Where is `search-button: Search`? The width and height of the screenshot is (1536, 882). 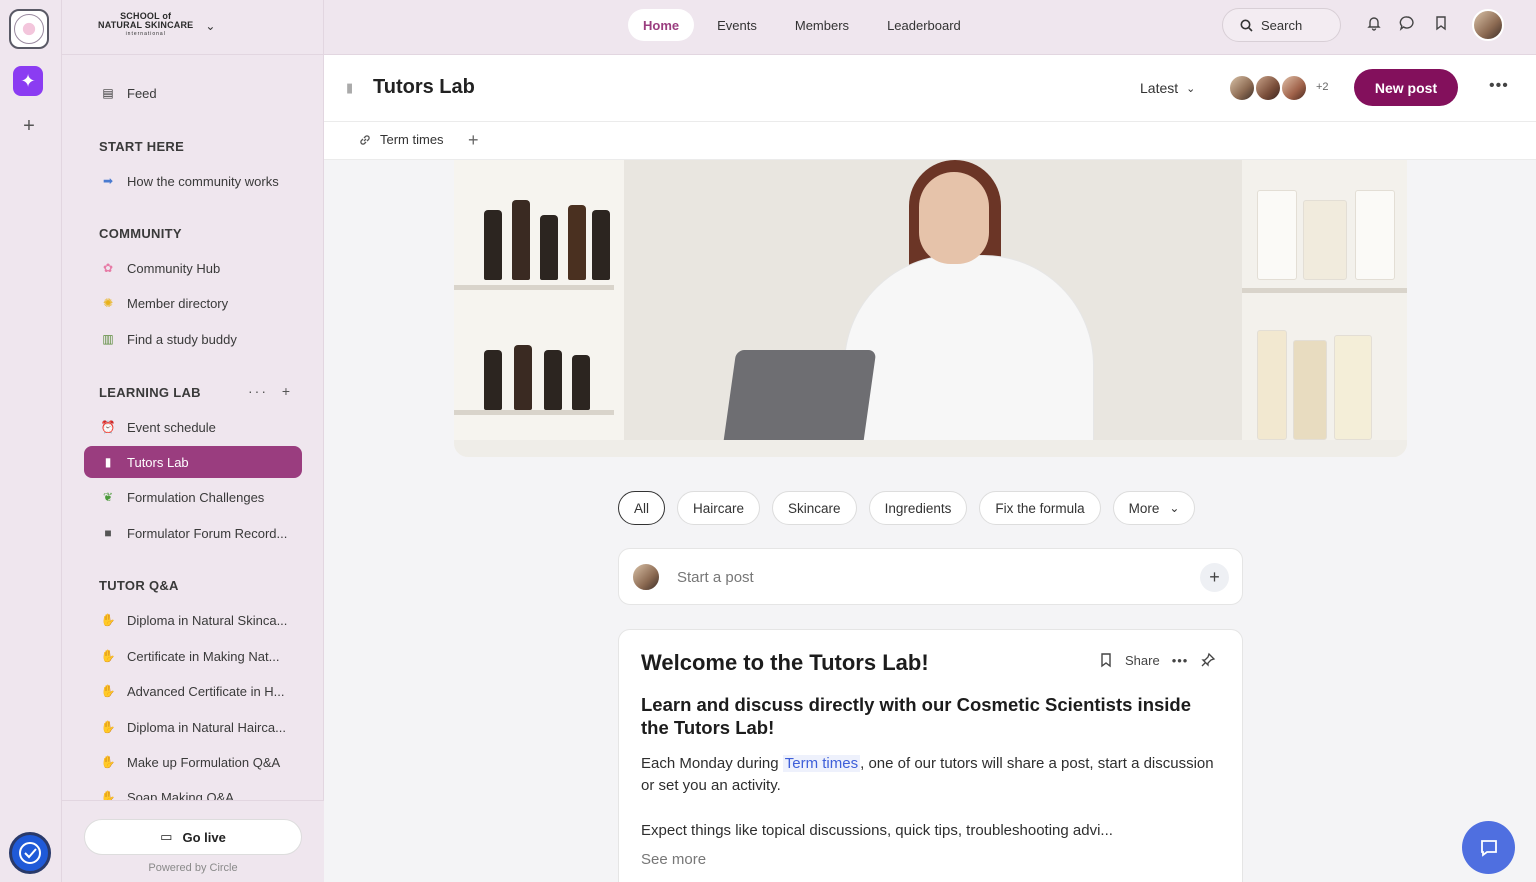
search-button: Search is located at coordinates (1281, 25).